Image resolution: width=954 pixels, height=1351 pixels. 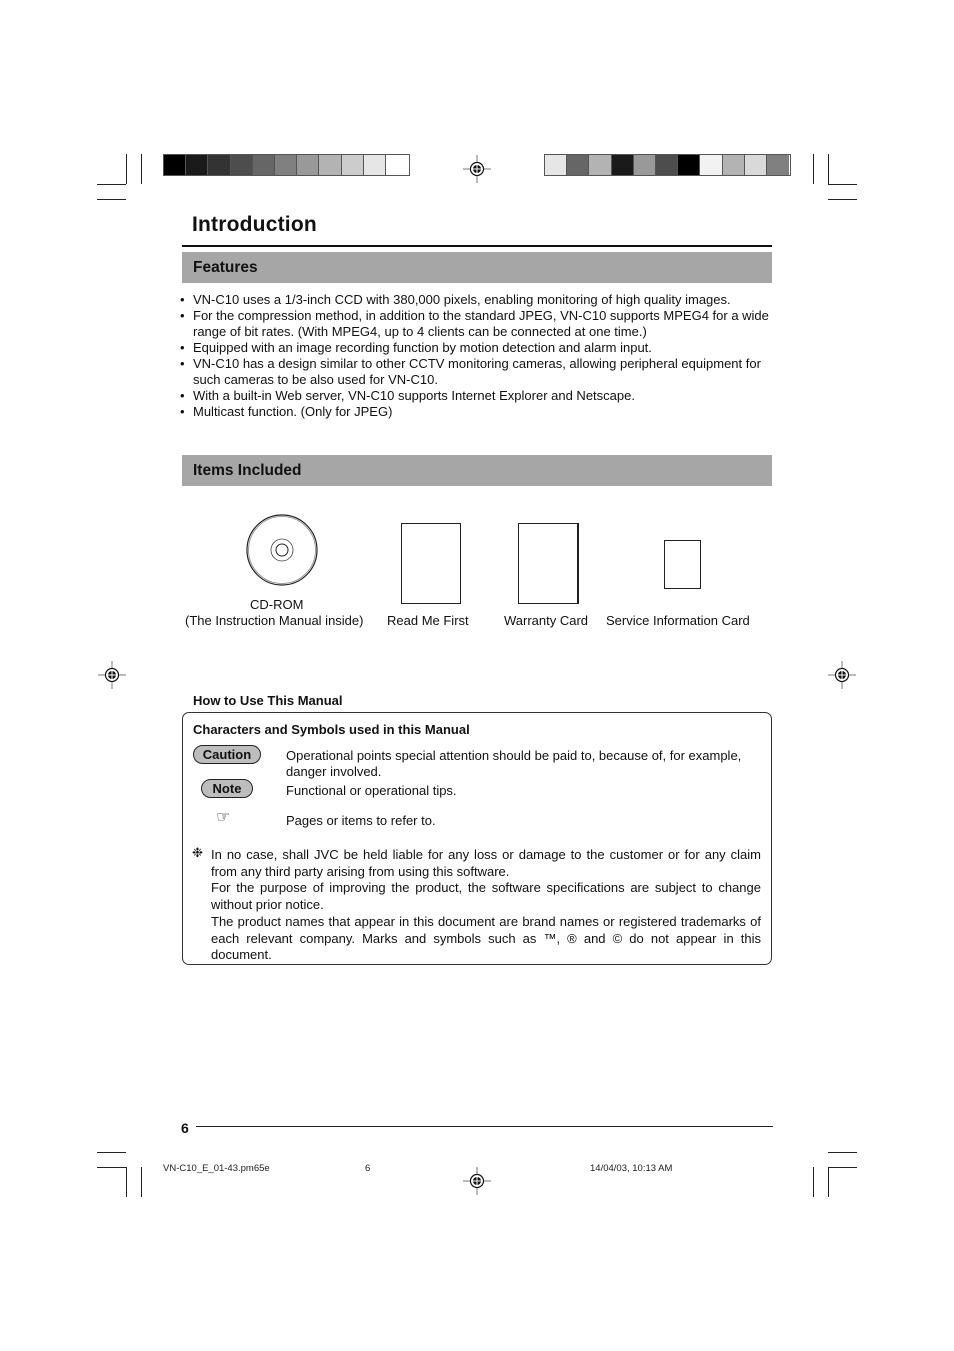 I want to click on slug-date: 14/04/03, 10:13 AM, so click(x=631, y=1168).